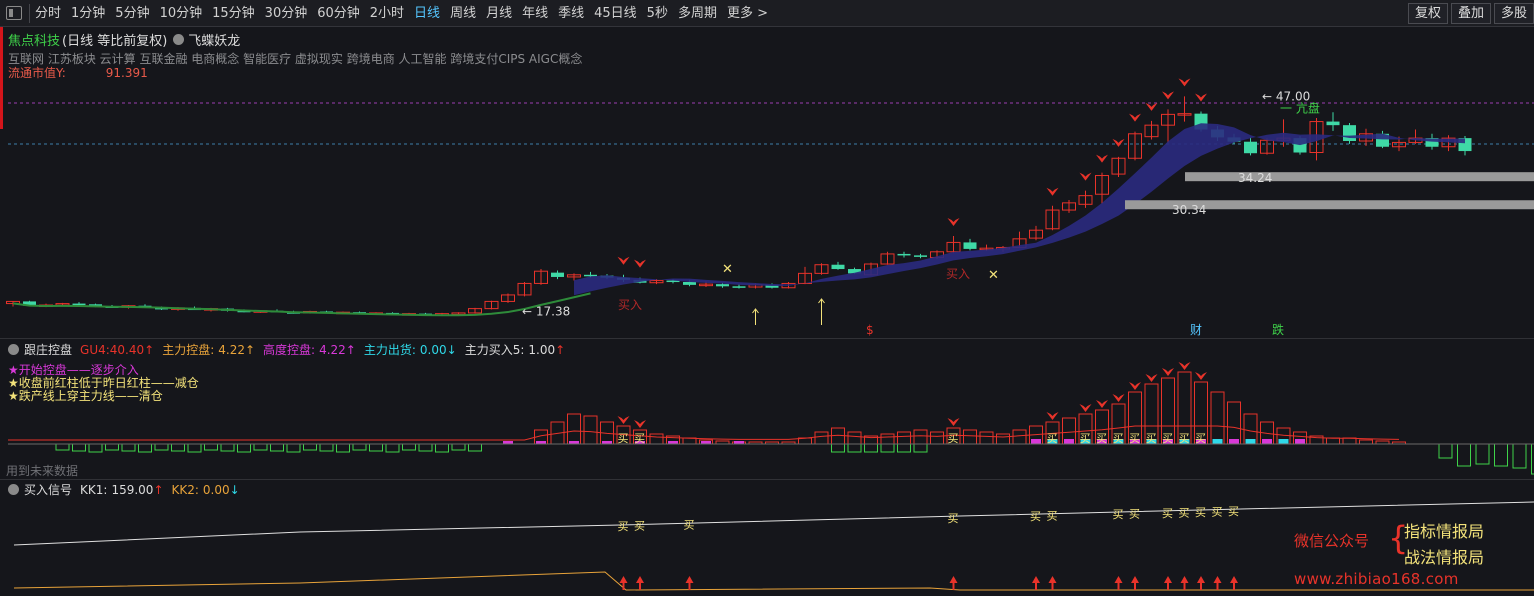 This screenshot has width=1534, height=596. Describe the element at coordinates (499, 13) in the screenshot. I see `period-tab: 月线` at that location.